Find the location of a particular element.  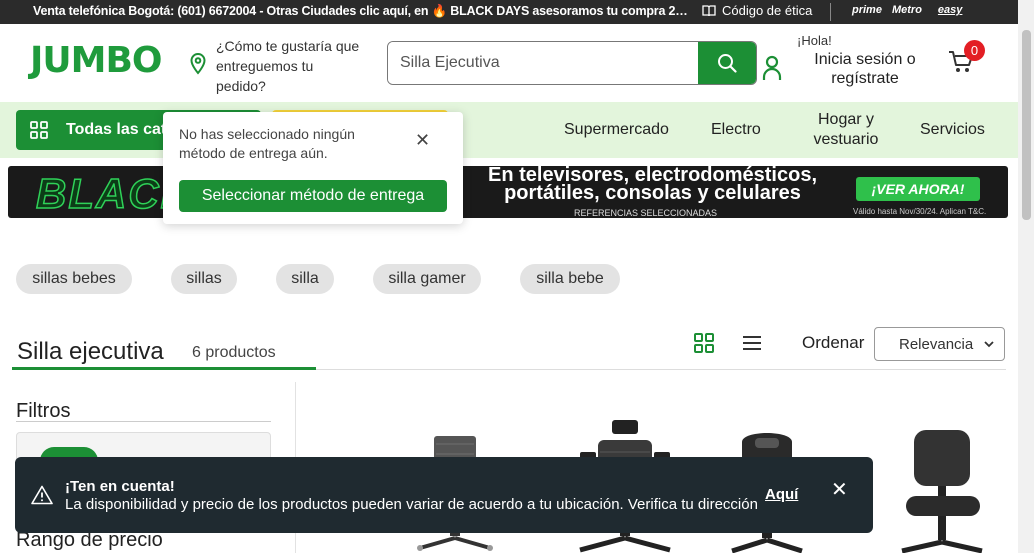

brand-metro: Metro is located at coordinates (907, 10).